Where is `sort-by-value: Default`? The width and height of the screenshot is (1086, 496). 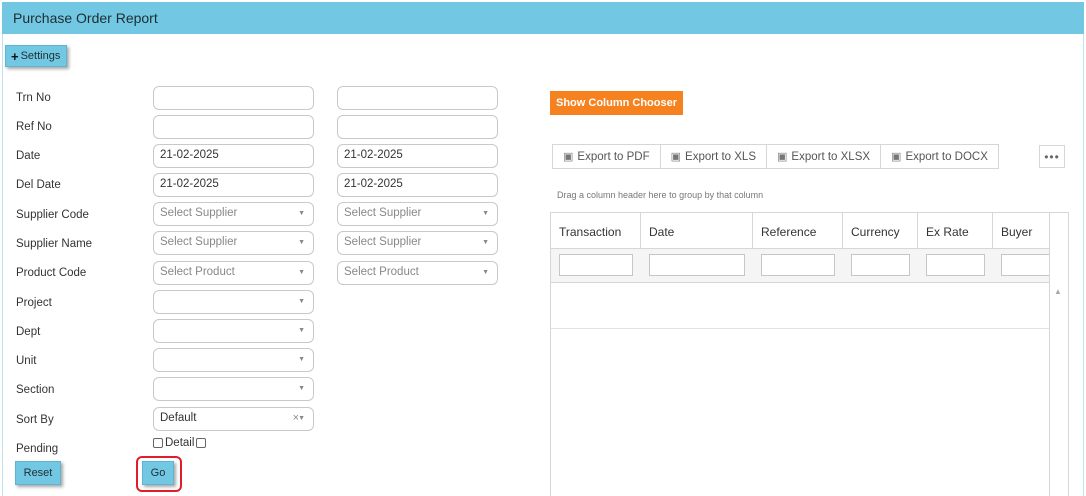 sort-by-value: Default is located at coordinates (178, 418).